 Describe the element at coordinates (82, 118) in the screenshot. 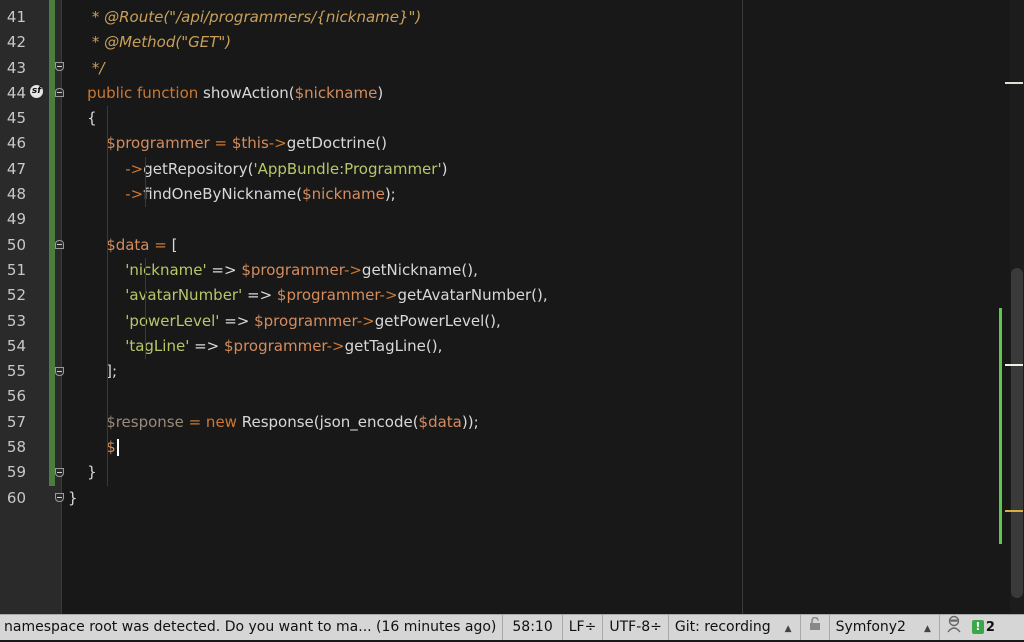

I see `code-token: {` at that location.